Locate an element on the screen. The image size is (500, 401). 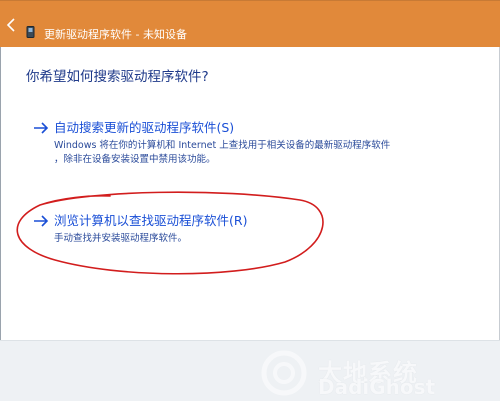
device-icon is located at coordinates (30, 32).